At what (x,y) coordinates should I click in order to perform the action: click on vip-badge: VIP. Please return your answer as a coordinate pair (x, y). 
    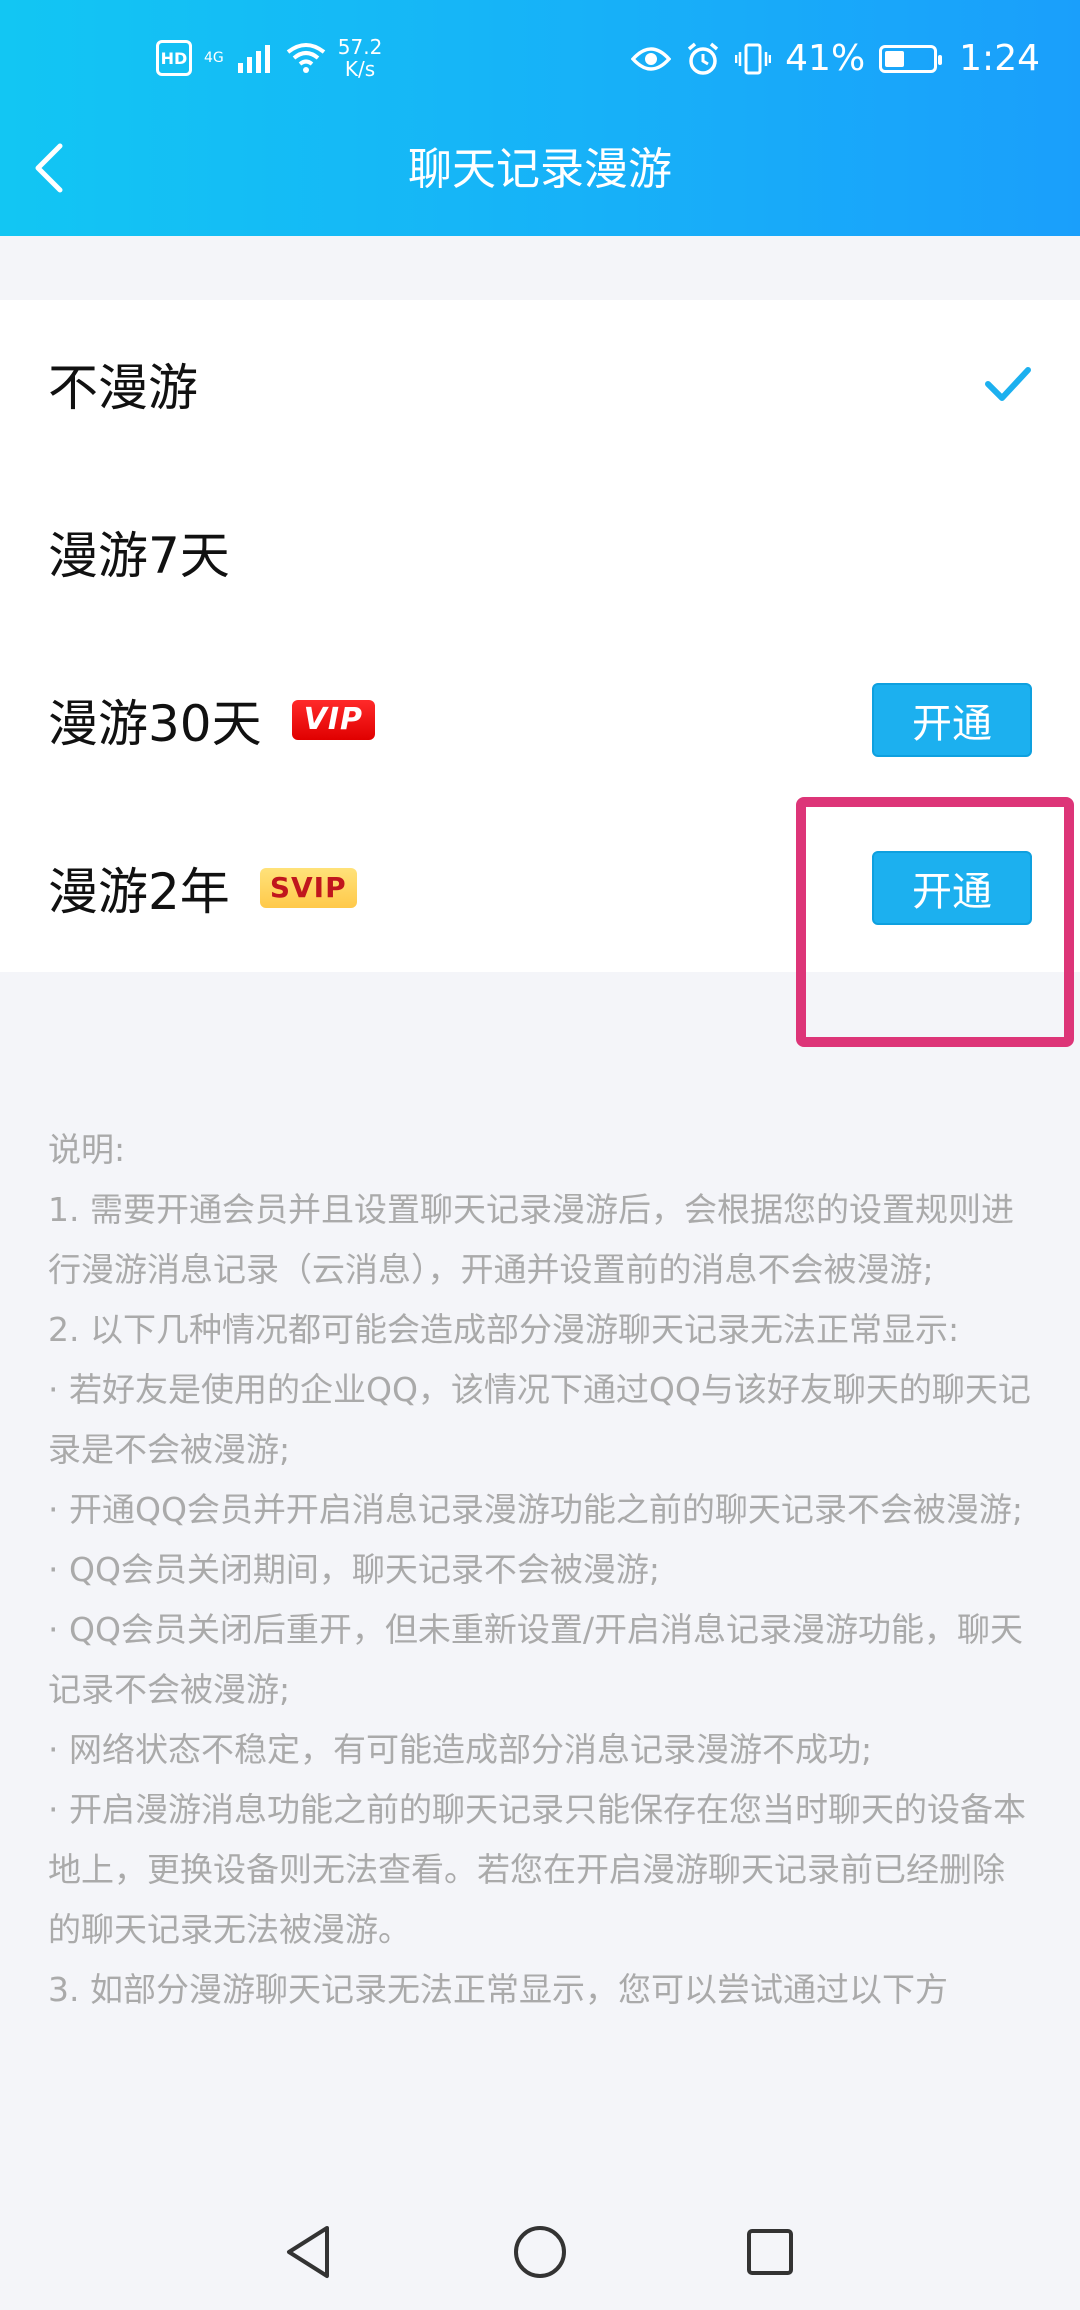
    Looking at the image, I should click on (333, 720).